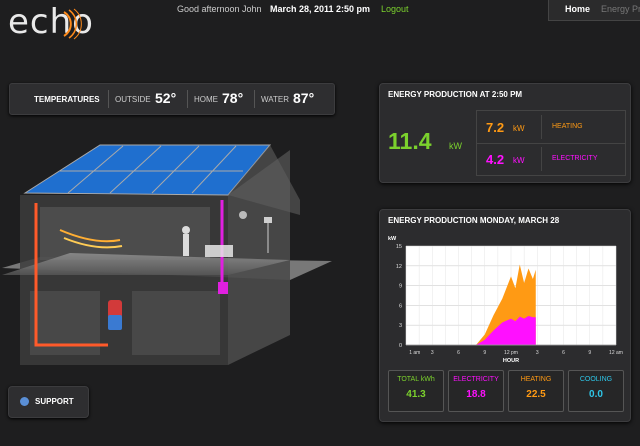 This screenshot has width=640, height=446. Describe the element at coordinates (399, 267) in the screenshot. I see `y-tick-label: 12` at that location.